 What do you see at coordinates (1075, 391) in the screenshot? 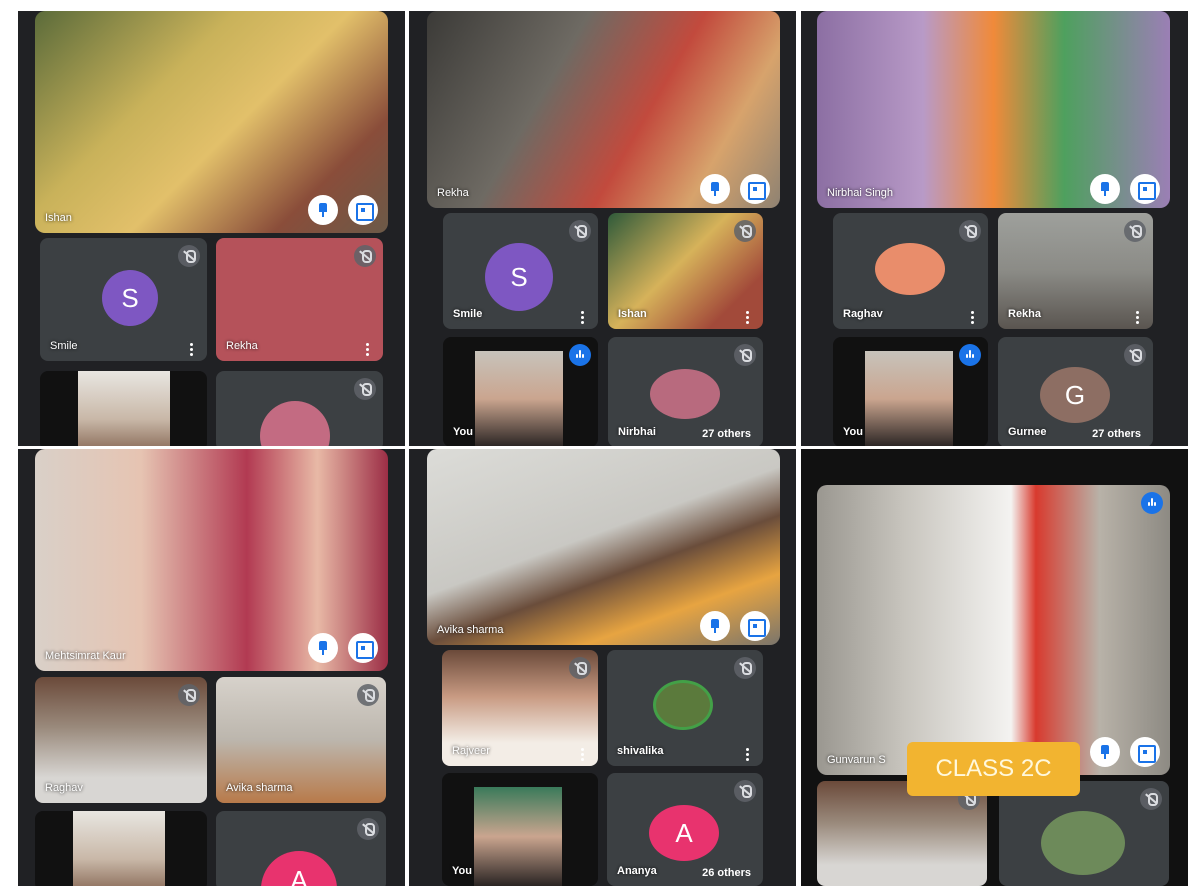
I see `participant-tile: G Gurnee 27 others` at bounding box center [1075, 391].